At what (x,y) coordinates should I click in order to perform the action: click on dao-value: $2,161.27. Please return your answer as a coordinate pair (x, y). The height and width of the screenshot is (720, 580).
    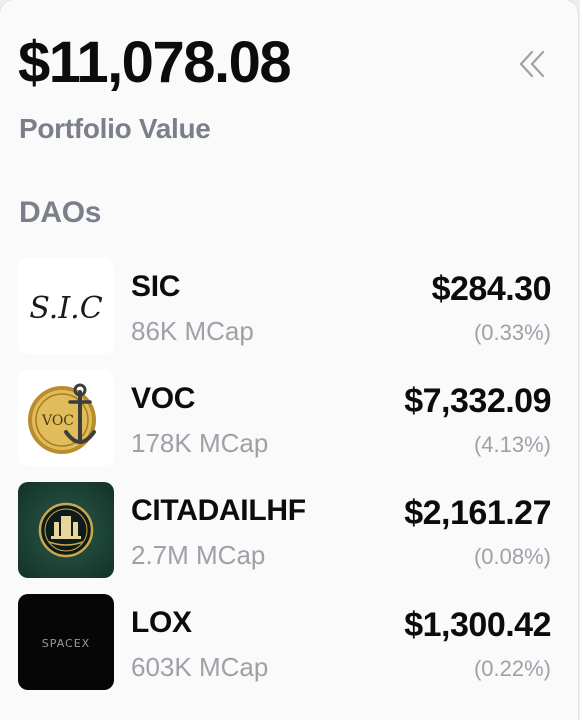
    Looking at the image, I should click on (477, 513).